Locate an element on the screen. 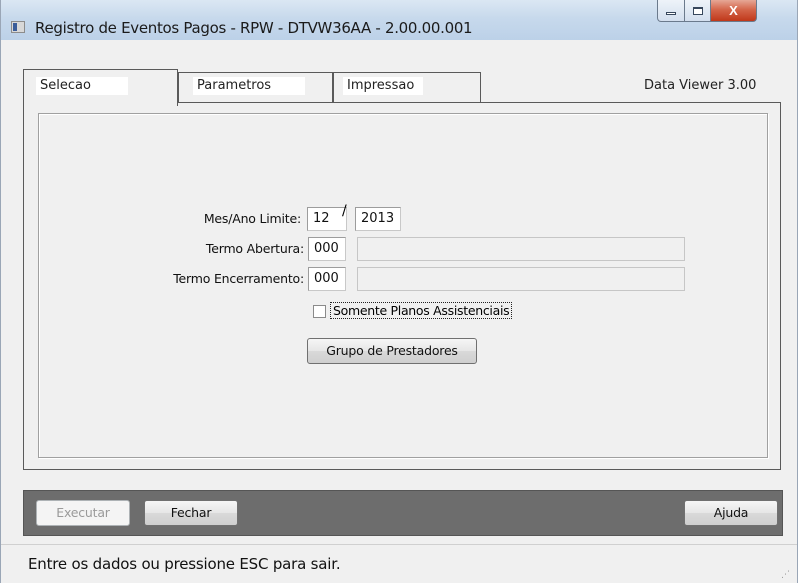 Image resolution: width=798 pixels, height=583 pixels. termo-abertura-label: Termo Abertura: is located at coordinates (254, 248).